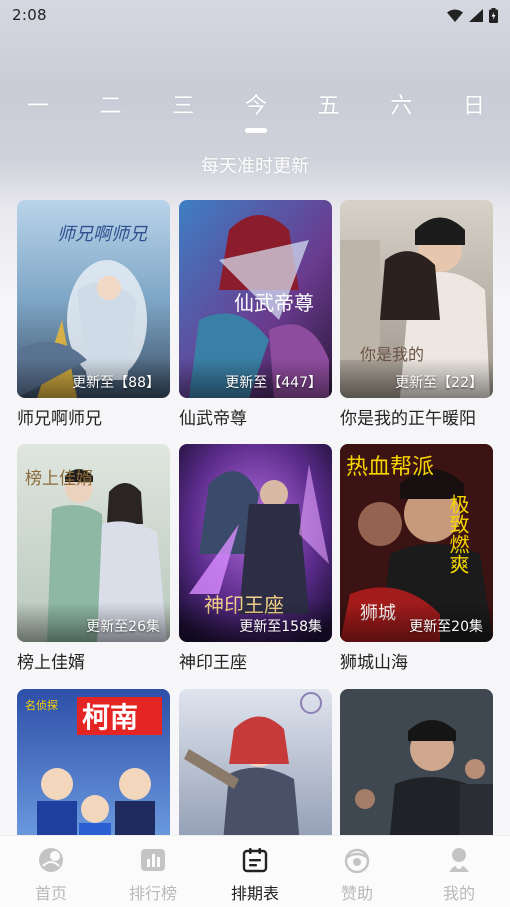 This screenshot has height=907, width=510. Describe the element at coordinates (476, 15) in the screenshot. I see `signal-icon` at that location.